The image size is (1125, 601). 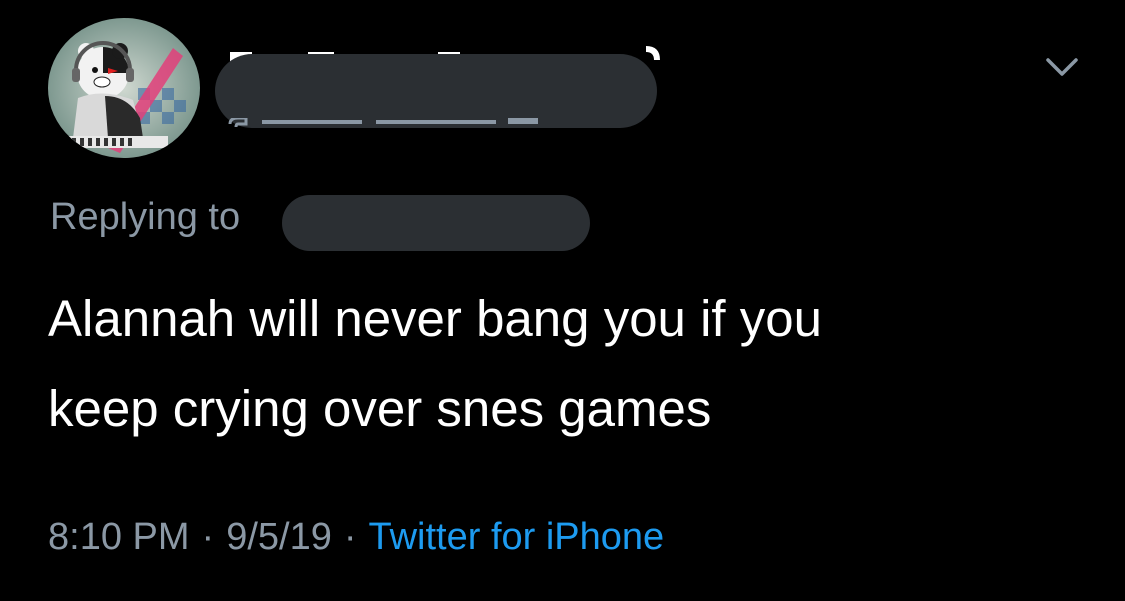 I want to click on tweet-meta: 8:10 PM · 9/5/19 · Twitter for iPhone, so click(x=356, y=537).